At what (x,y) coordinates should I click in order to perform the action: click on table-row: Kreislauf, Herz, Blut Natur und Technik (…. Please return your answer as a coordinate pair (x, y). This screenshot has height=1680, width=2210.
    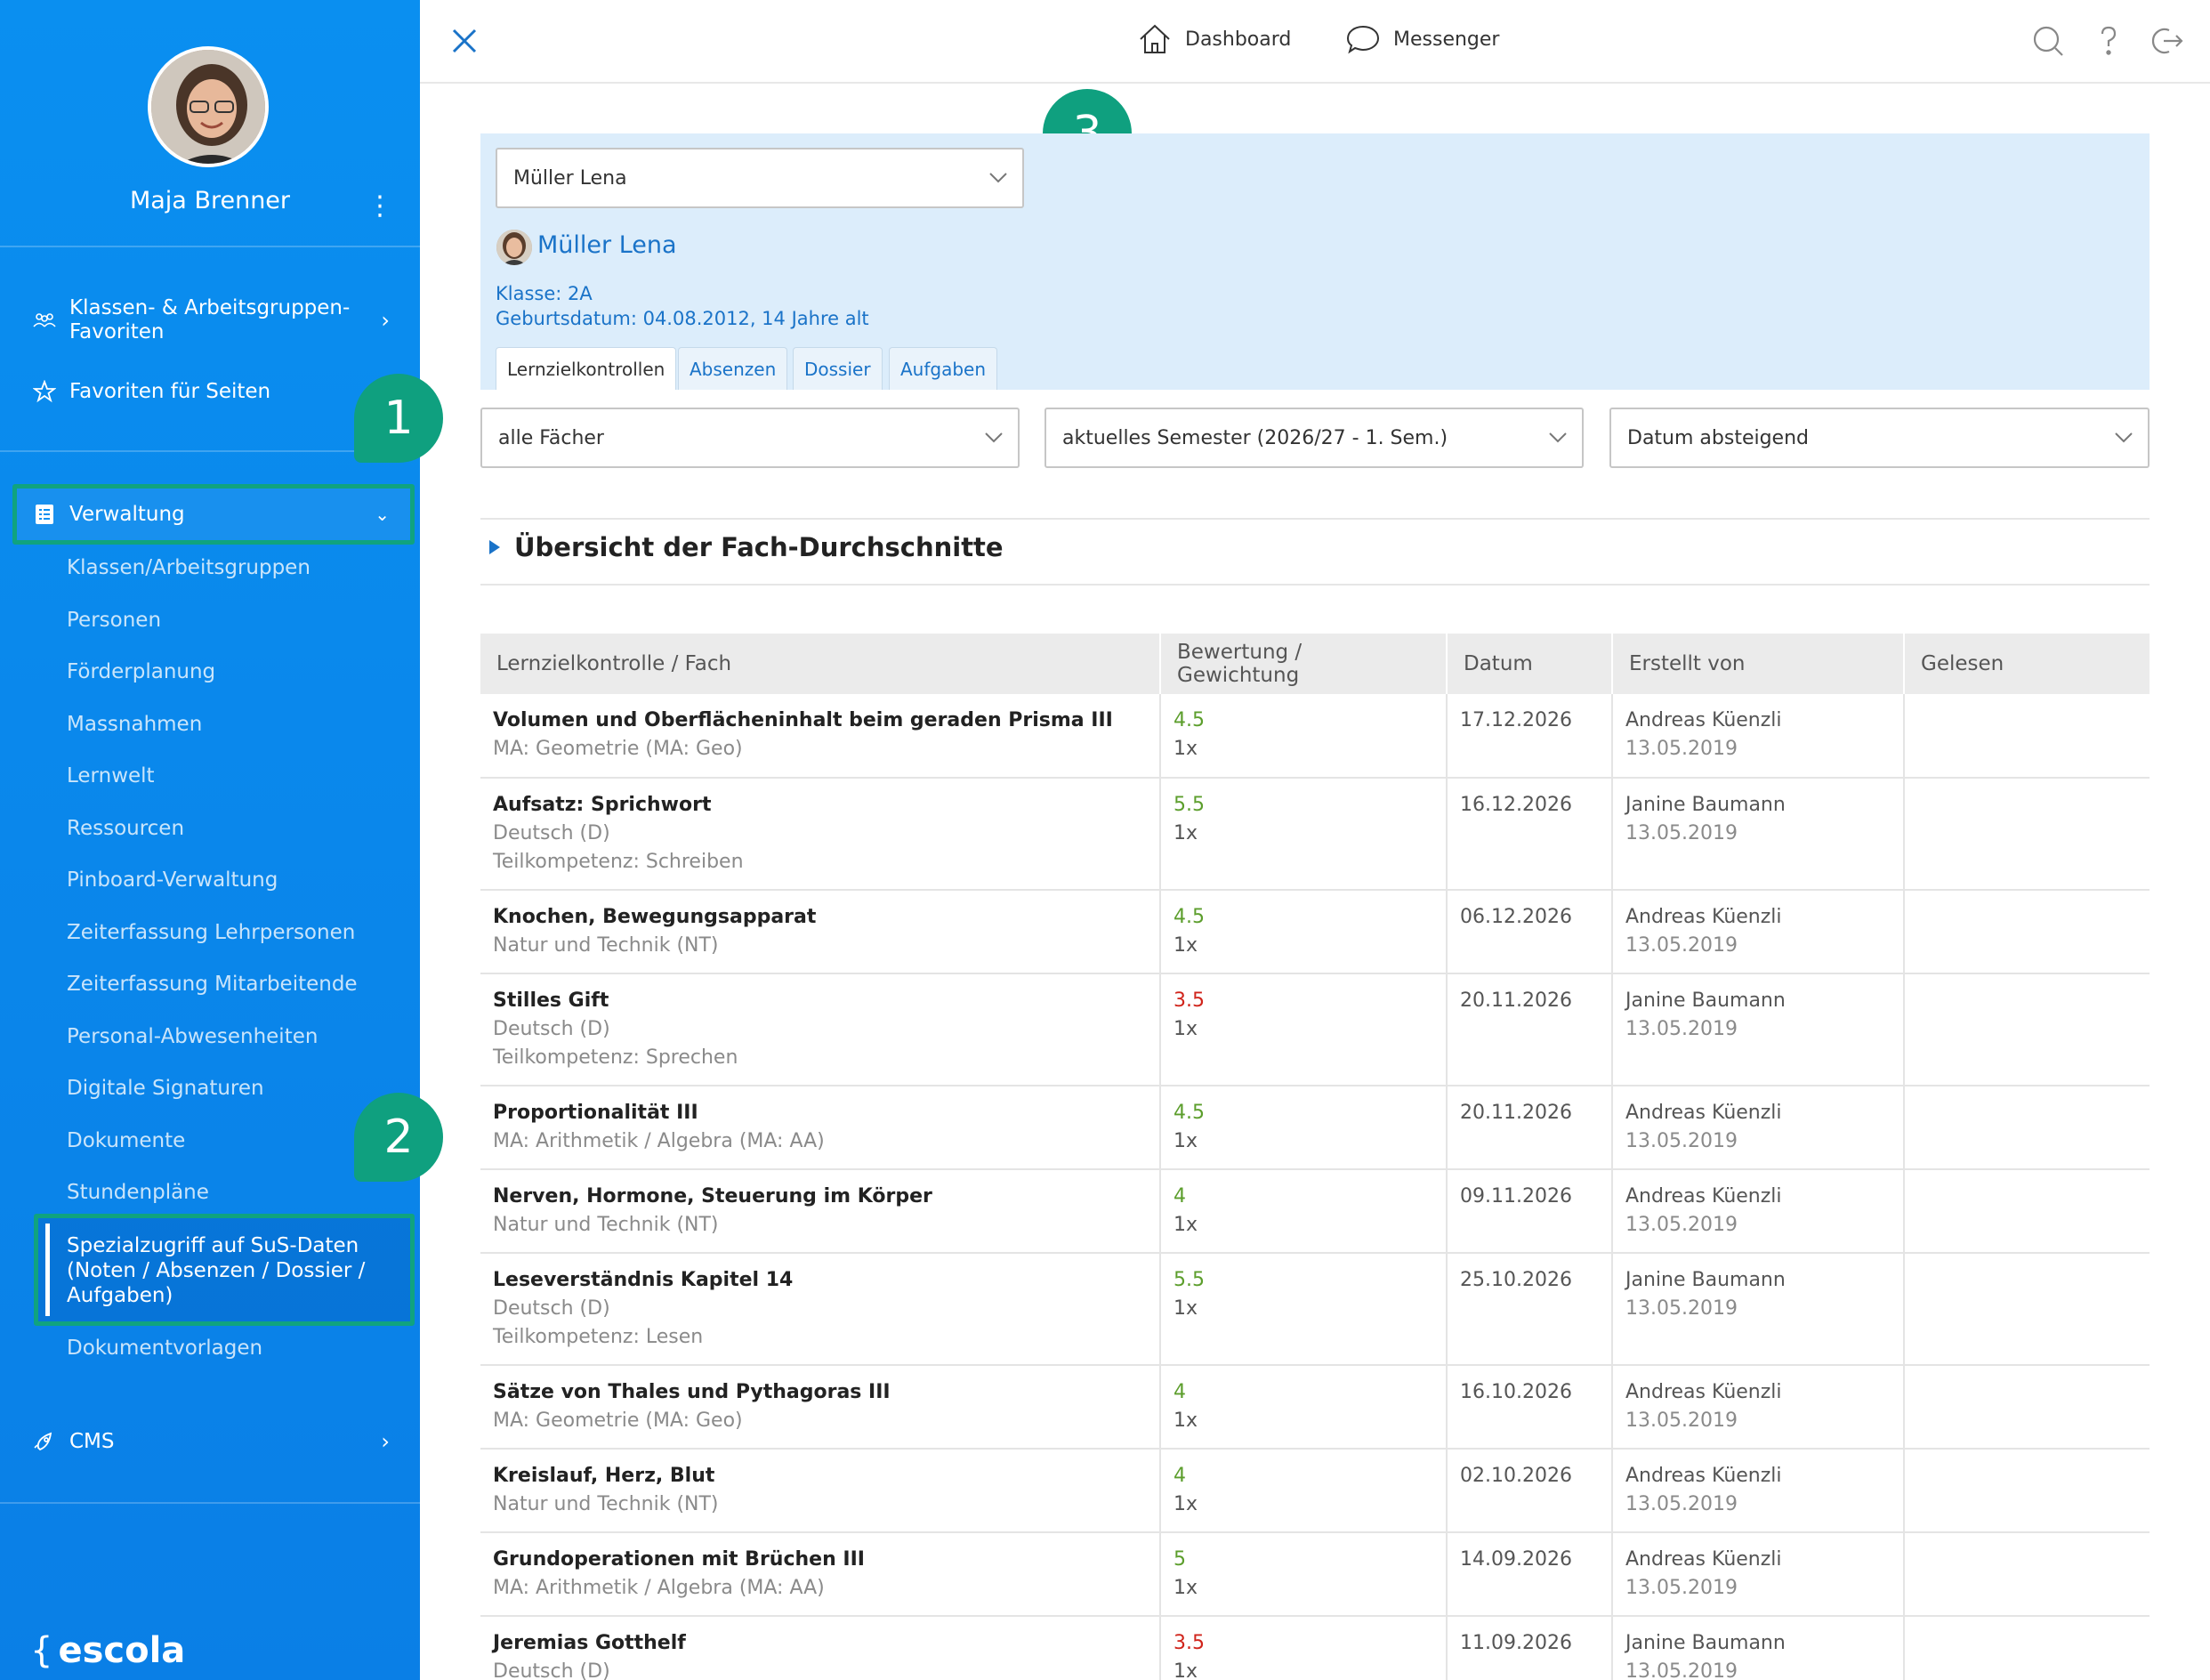
    Looking at the image, I should click on (1315, 1491).